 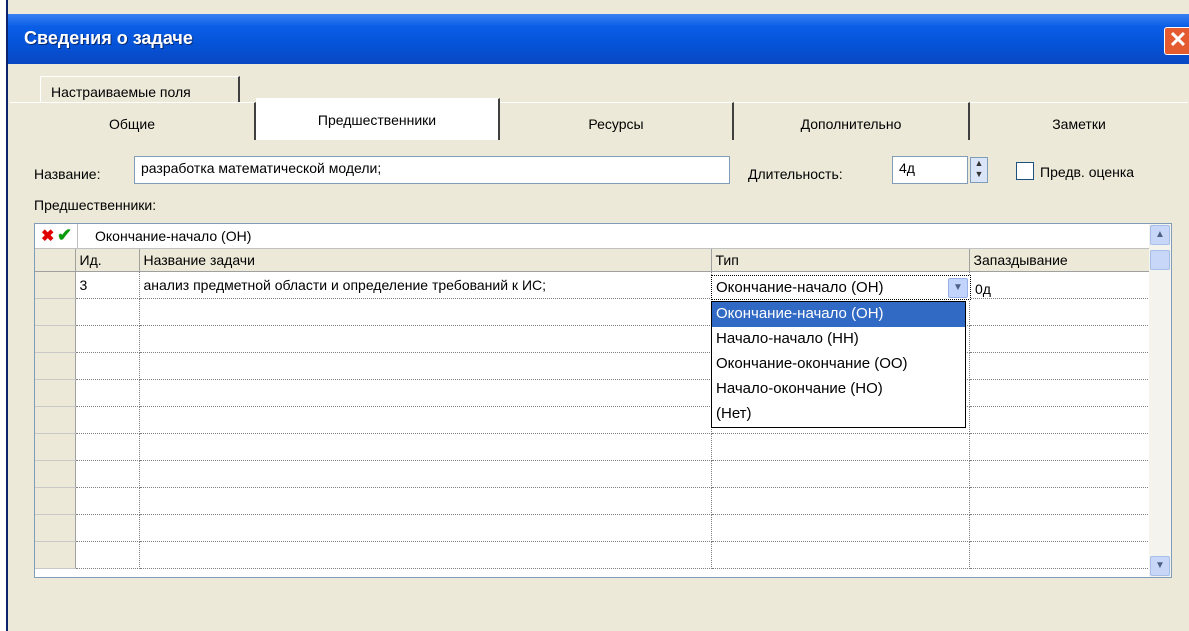 What do you see at coordinates (4, 315) in the screenshot?
I see `left-edge` at bounding box center [4, 315].